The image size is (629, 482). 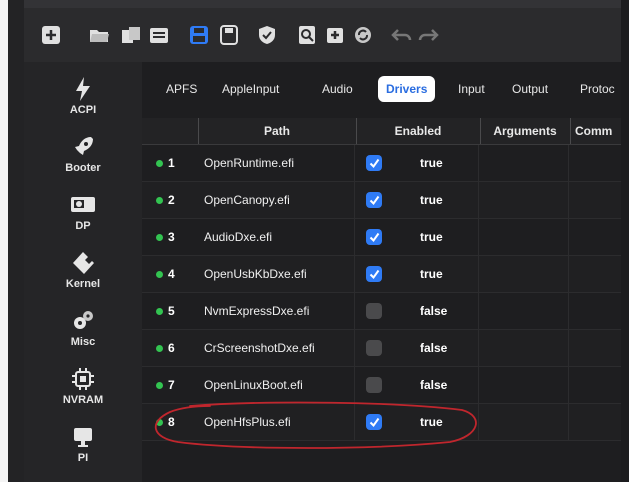 I want to click on row-number: 7, so click(x=171, y=385).